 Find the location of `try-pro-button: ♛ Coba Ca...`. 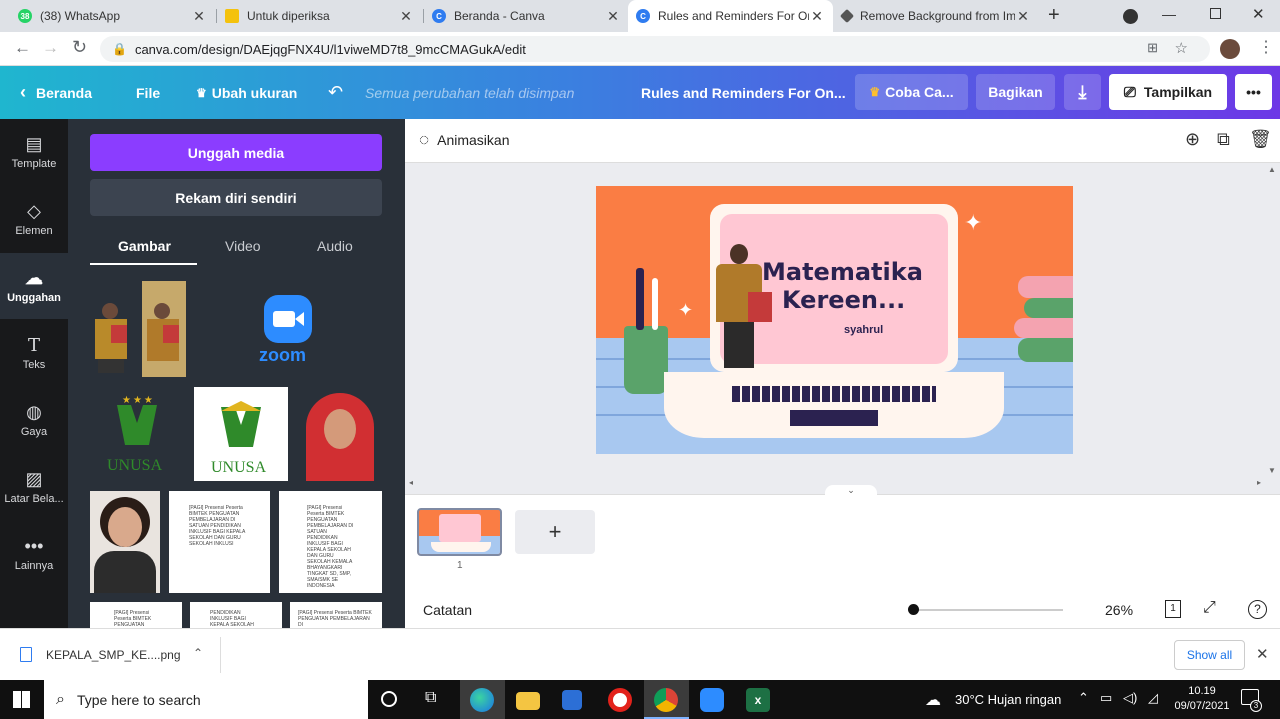

try-pro-button: ♛ Coba Ca... is located at coordinates (911, 92).